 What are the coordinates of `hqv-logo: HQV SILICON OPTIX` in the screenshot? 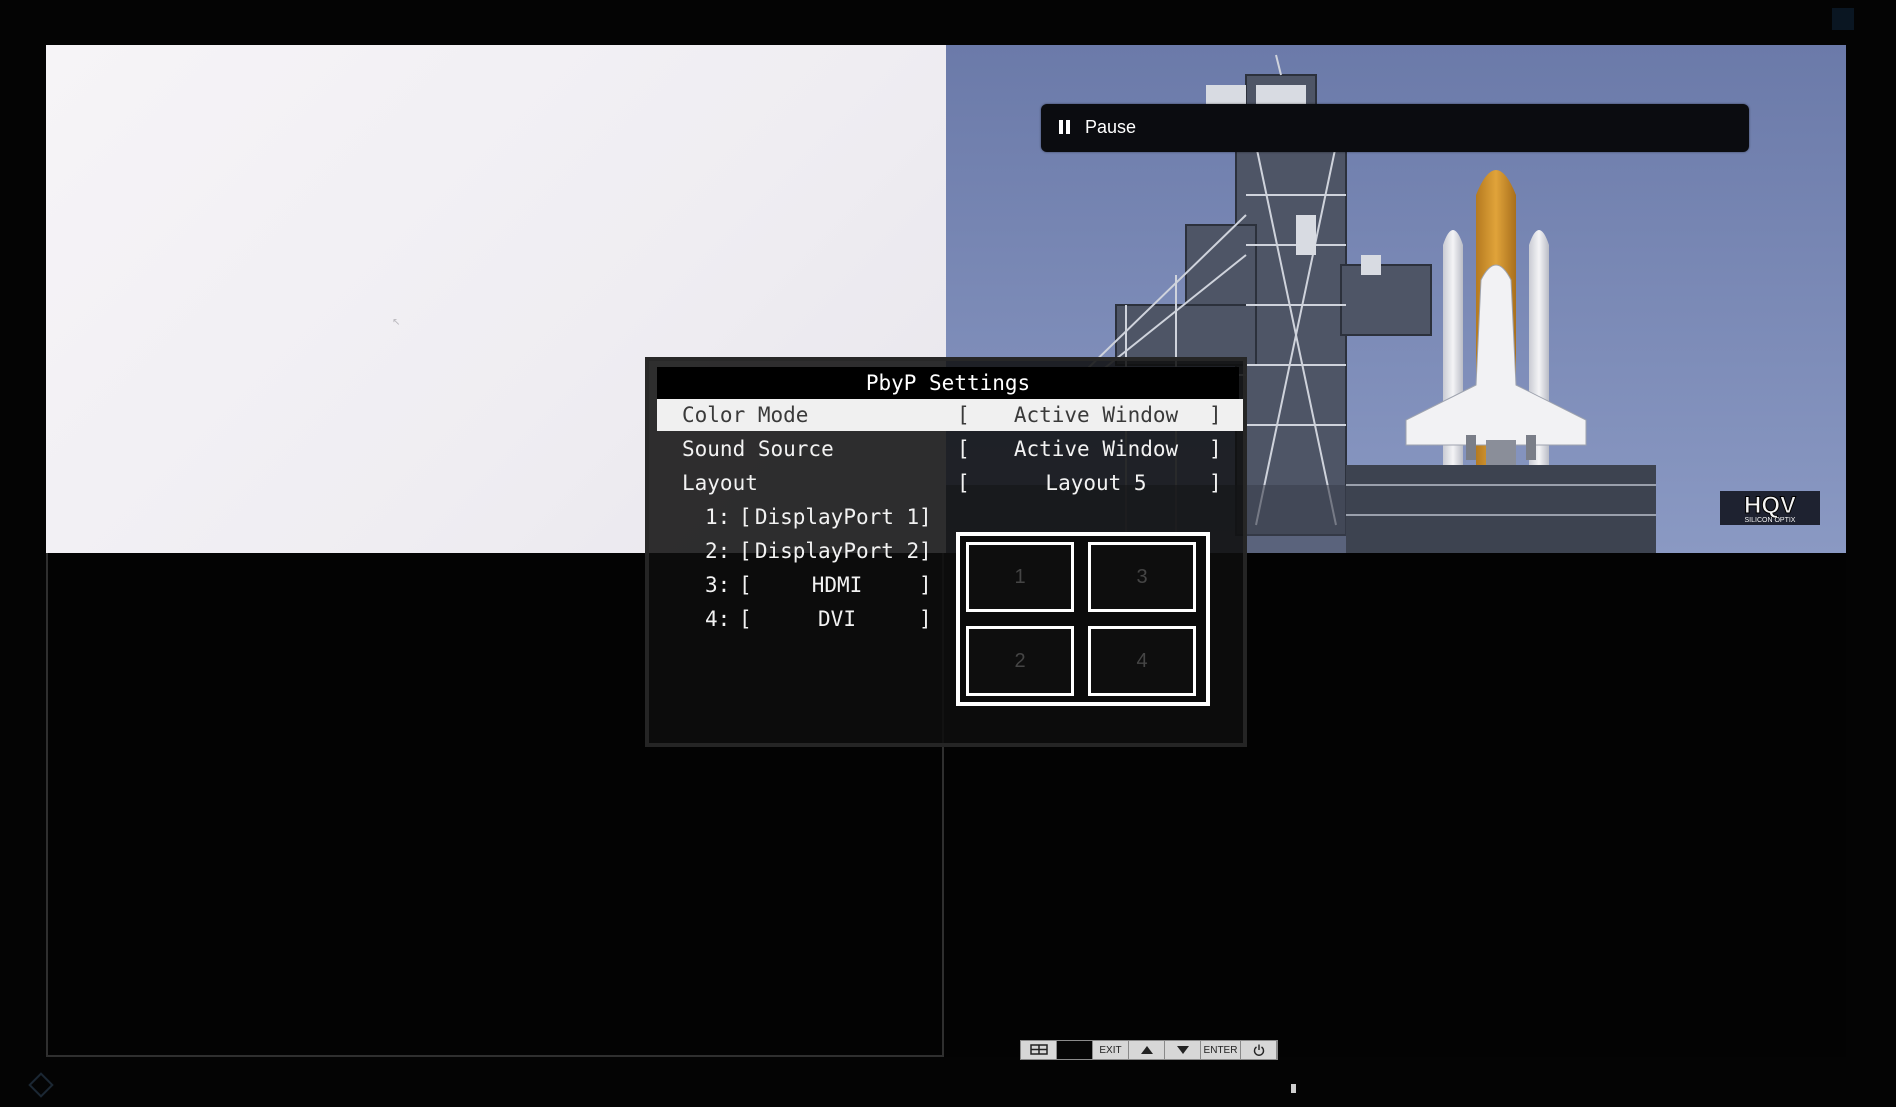 It's located at (1770, 508).